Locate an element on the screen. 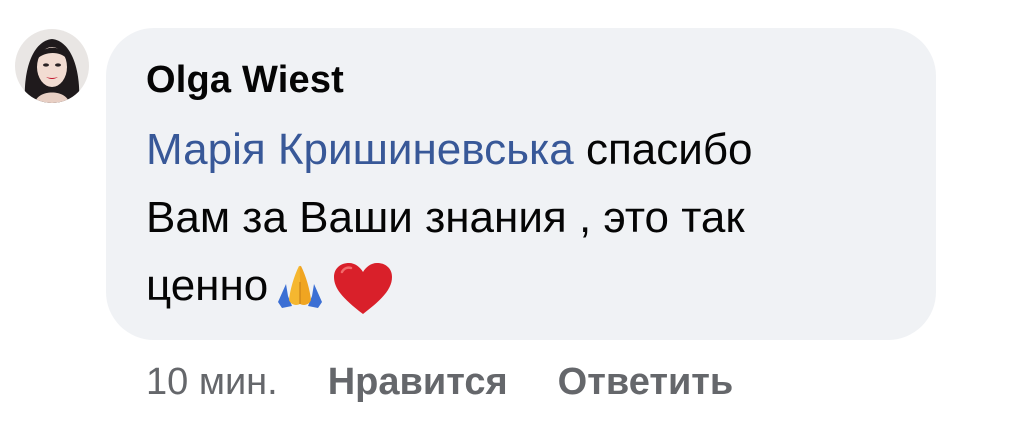 This screenshot has height=436, width=1011. comment-text-part: спасибо is located at coordinates (669, 149).